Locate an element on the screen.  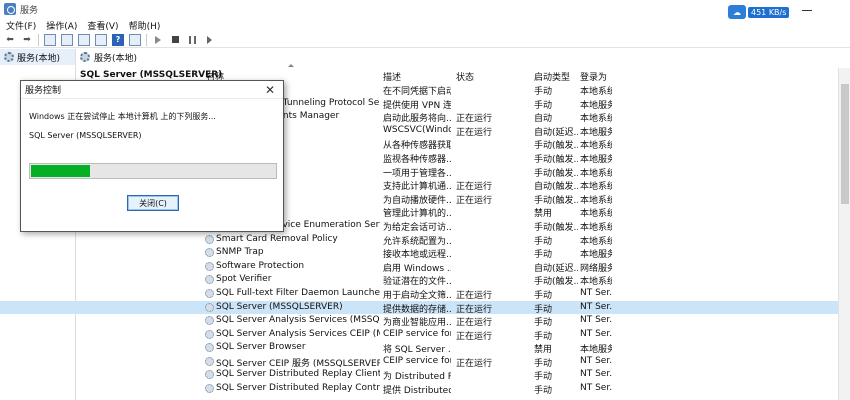
tree-item-label: 服务(本地) is located at coordinates (39, 58).